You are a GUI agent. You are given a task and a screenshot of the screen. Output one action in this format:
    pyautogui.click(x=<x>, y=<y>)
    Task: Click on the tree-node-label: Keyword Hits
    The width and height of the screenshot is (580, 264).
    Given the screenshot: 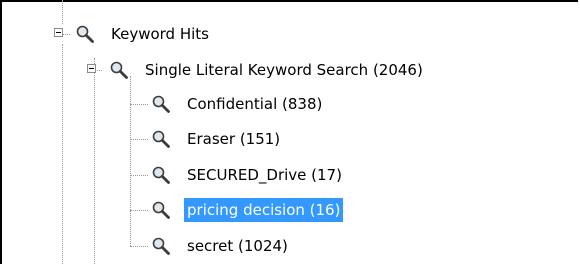 What is the action you would take?
    pyautogui.click(x=160, y=34)
    